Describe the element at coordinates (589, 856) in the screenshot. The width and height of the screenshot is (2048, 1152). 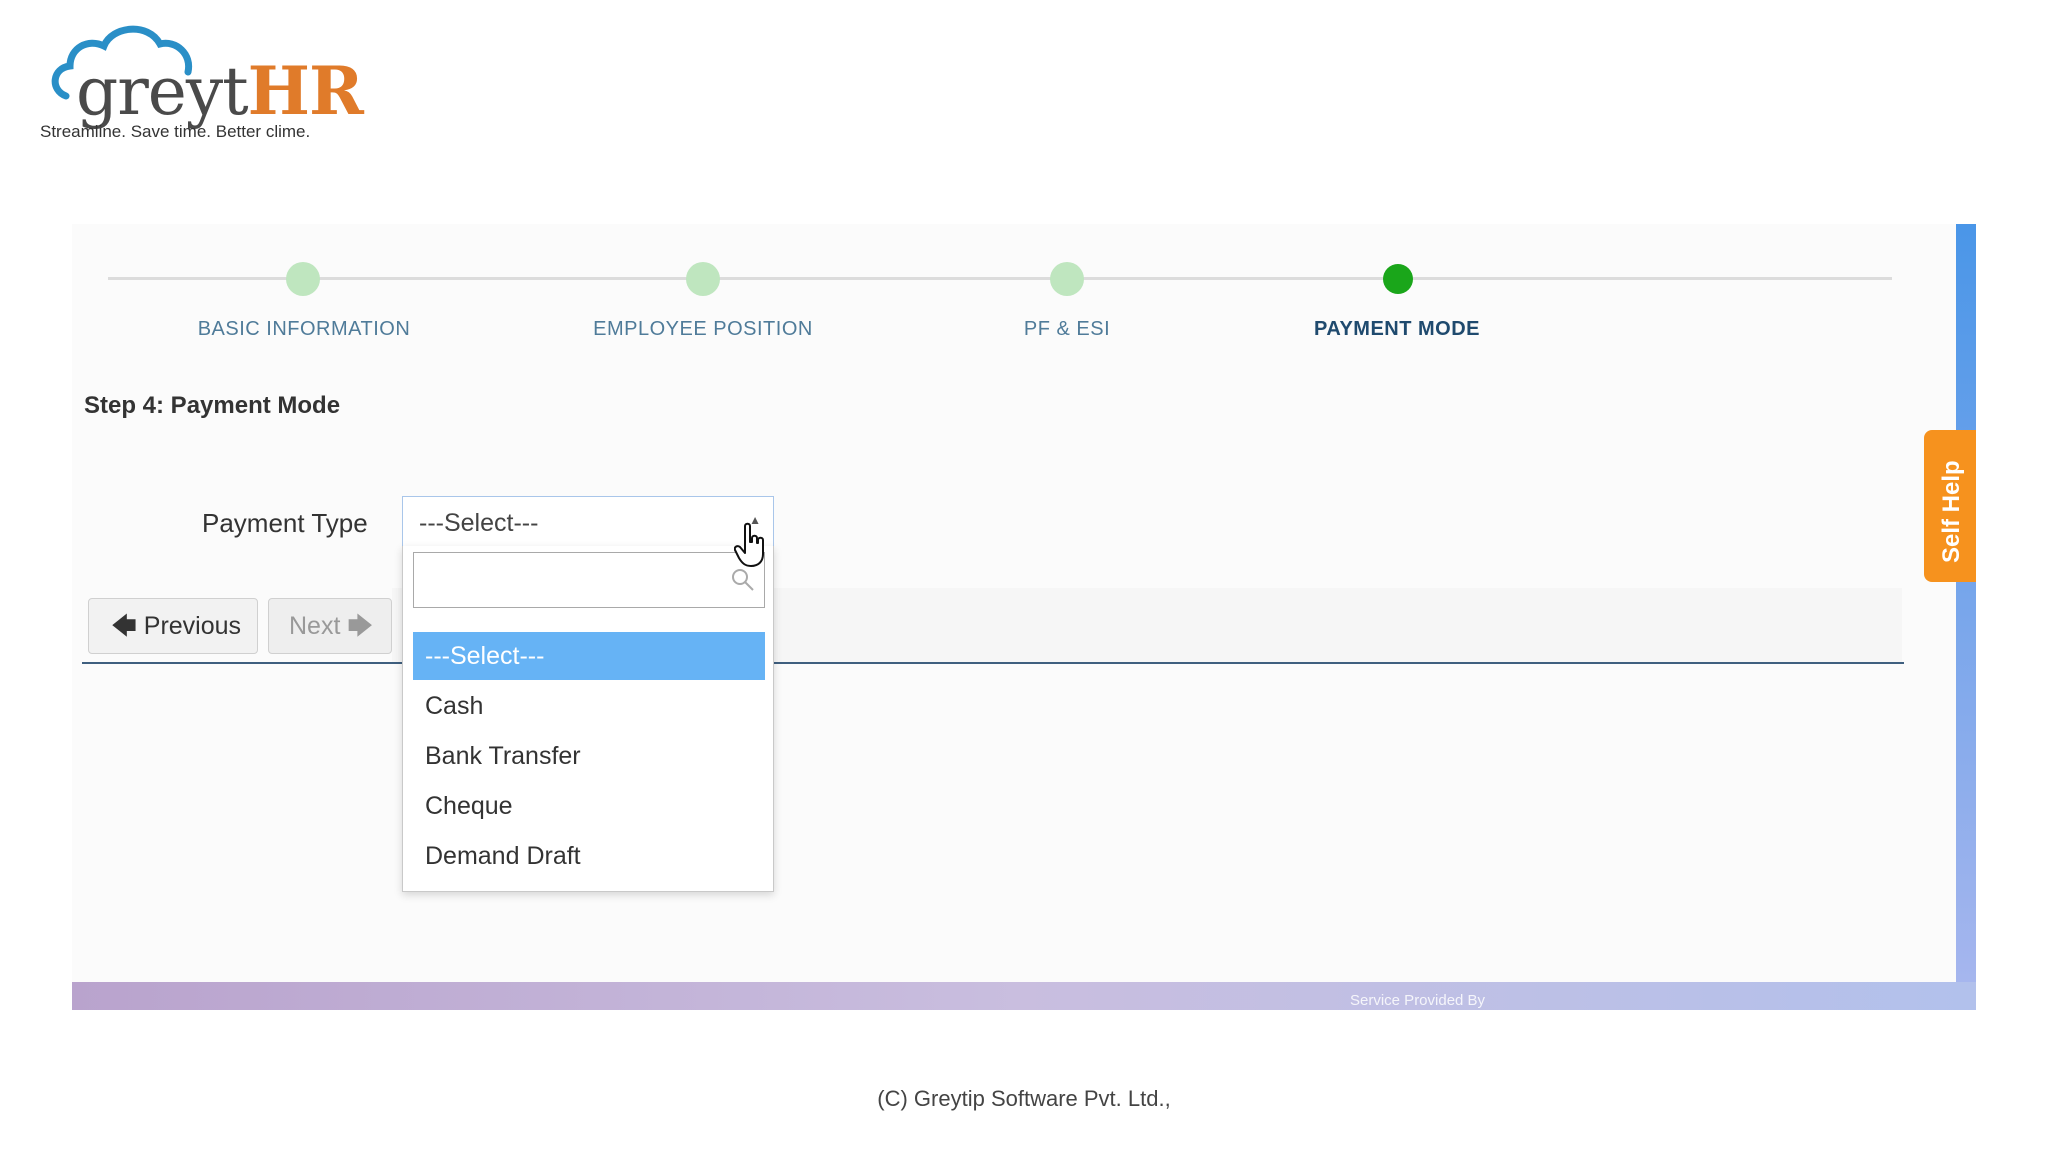
I see `dropdown-option: Demand Draft` at that location.